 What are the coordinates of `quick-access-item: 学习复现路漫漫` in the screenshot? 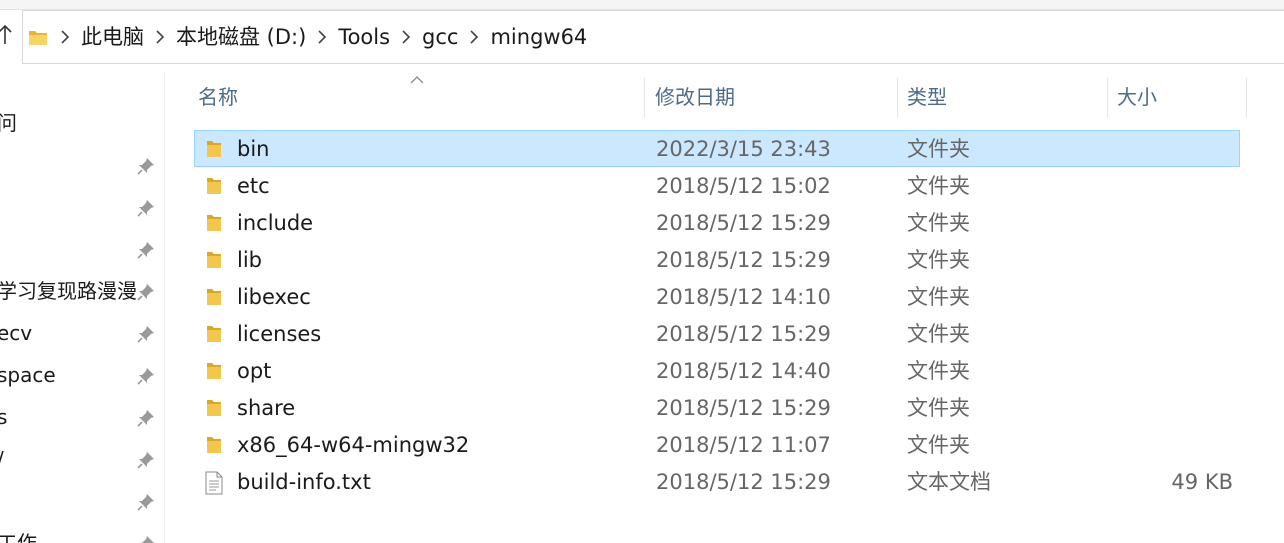 It's located at (82, 291).